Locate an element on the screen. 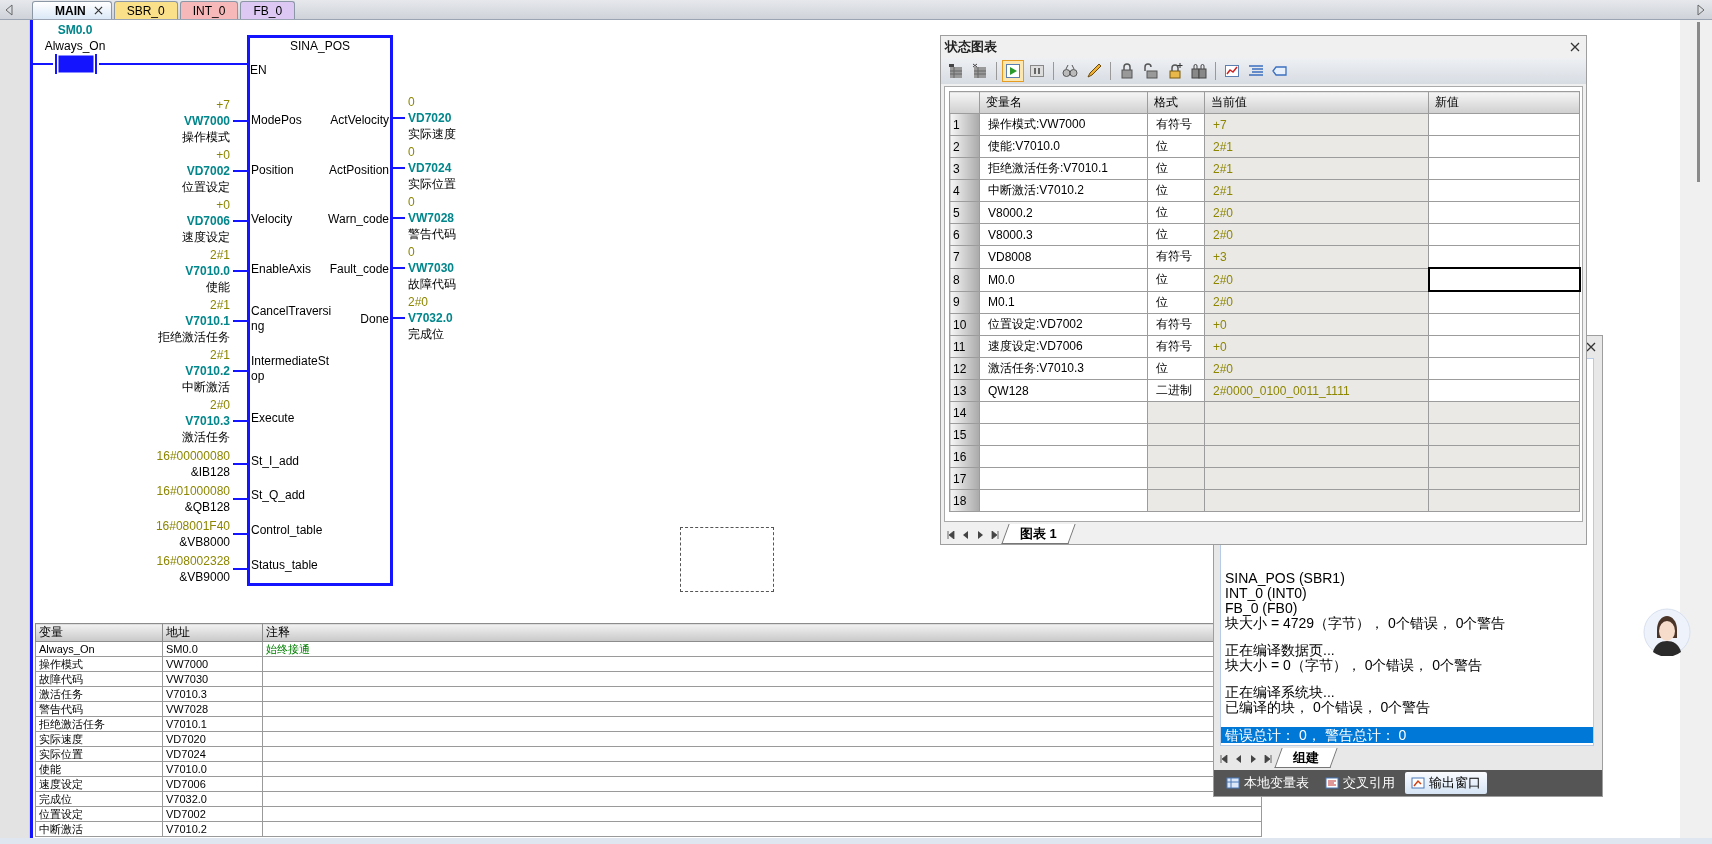 This screenshot has width=1712, height=844. pin-address: VD7006 is located at coordinates (208, 221).